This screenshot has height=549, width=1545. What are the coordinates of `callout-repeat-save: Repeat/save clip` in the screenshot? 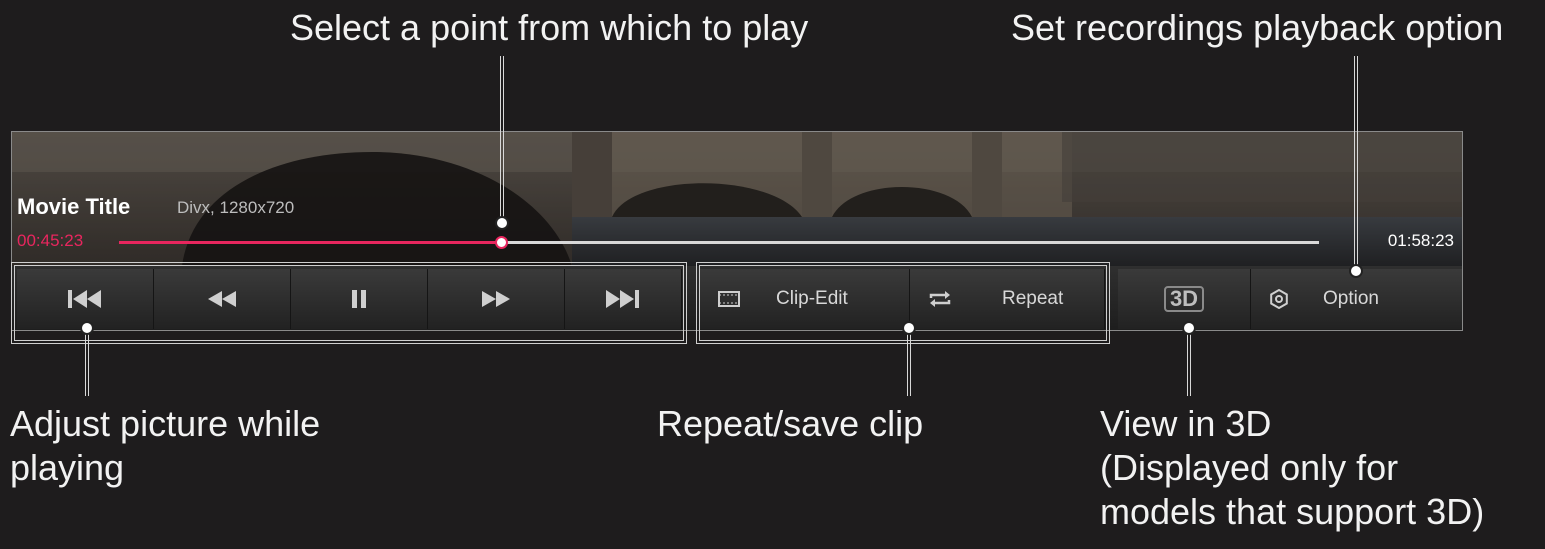 It's located at (790, 423).